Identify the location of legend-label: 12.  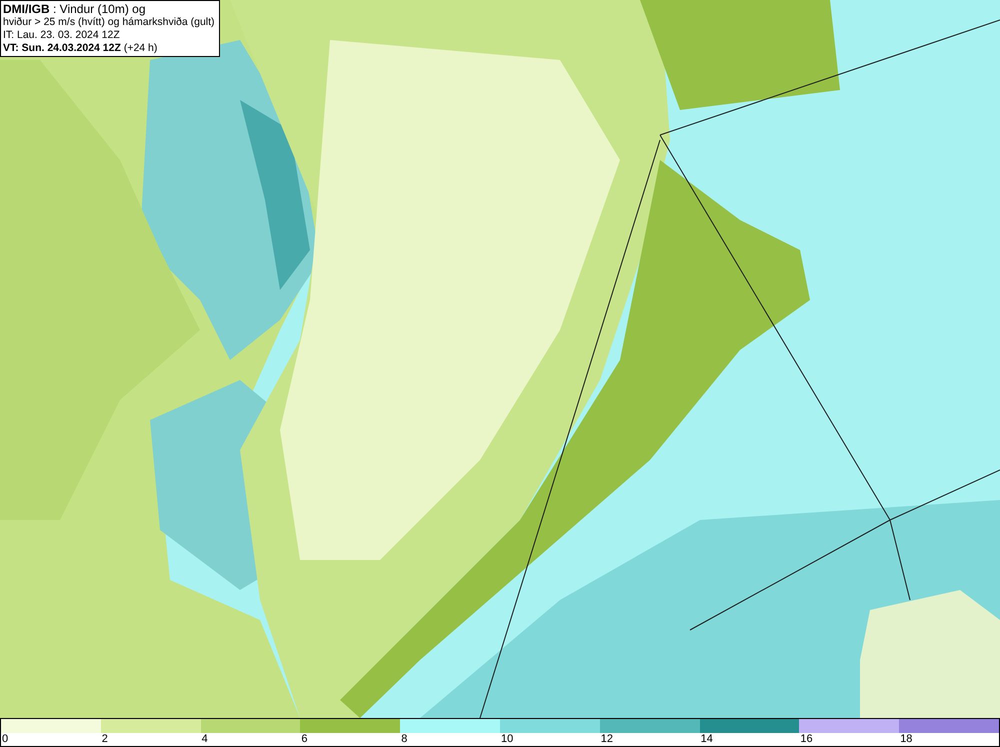
(607, 739).